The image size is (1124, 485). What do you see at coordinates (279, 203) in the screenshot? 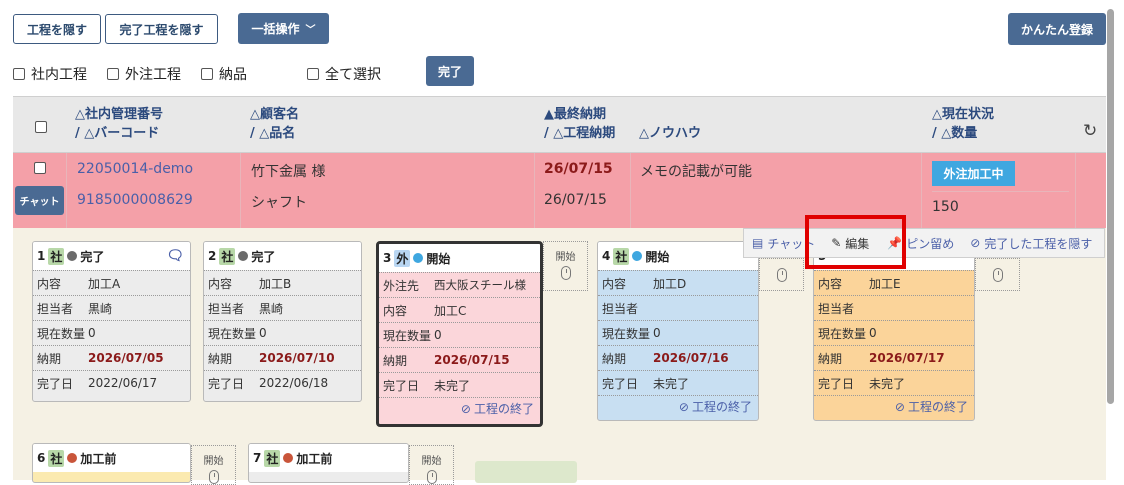
I see `product-name: シャフト` at bounding box center [279, 203].